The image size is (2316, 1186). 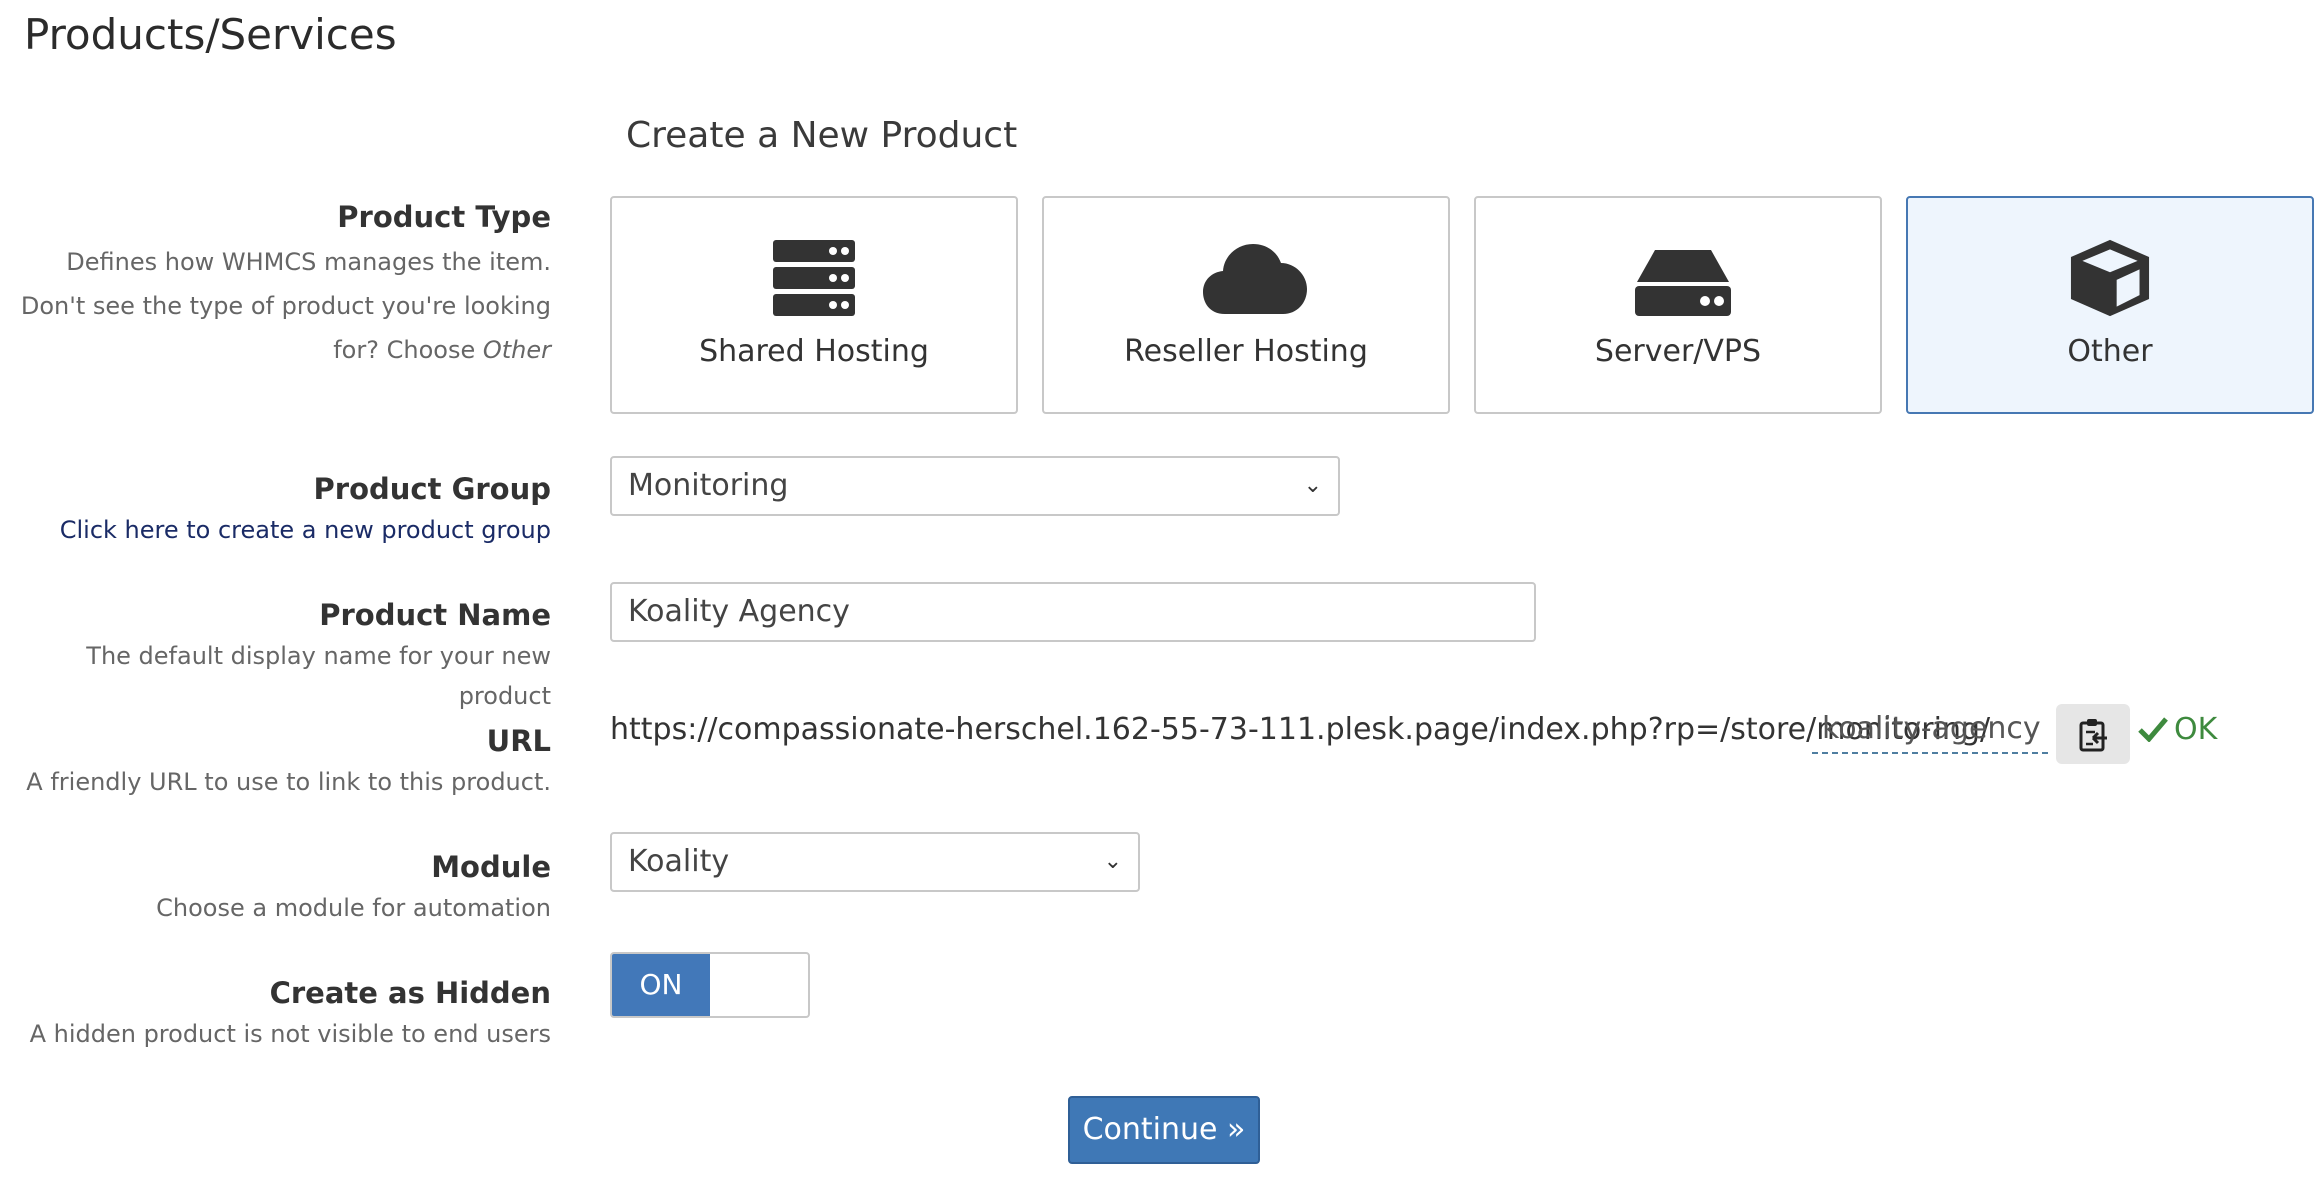 What do you see at coordinates (1164, 1130) in the screenshot?
I see `continue-button: Continue »` at bounding box center [1164, 1130].